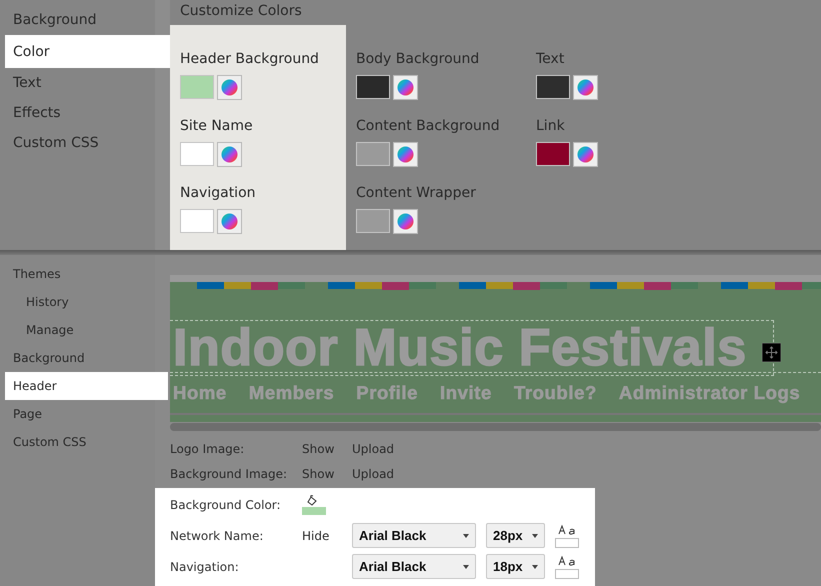 Image resolution: width=821 pixels, height=586 pixels. What do you see at coordinates (459, 348) in the screenshot?
I see `site-title: Indoor Music Festivals` at bounding box center [459, 348].